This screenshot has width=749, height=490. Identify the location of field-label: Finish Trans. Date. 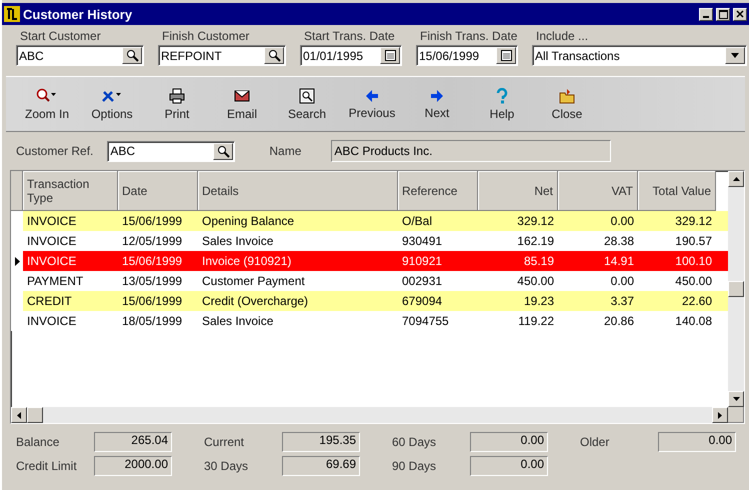
(468, 36).